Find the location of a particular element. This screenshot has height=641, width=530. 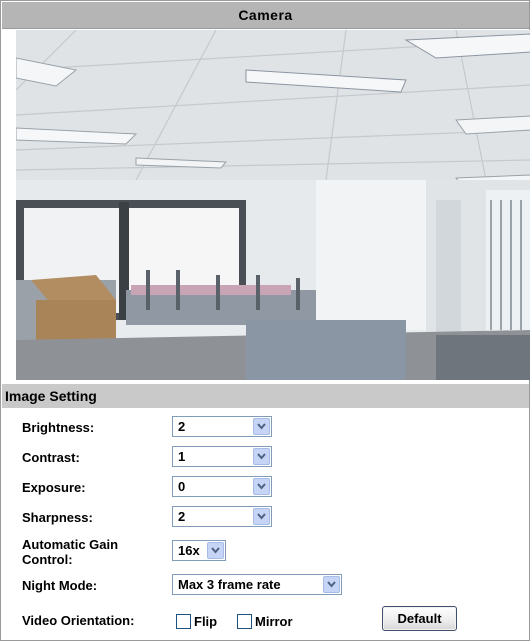

night-mode-select: Max 3 frame rate is located at coordinates (257, 584).